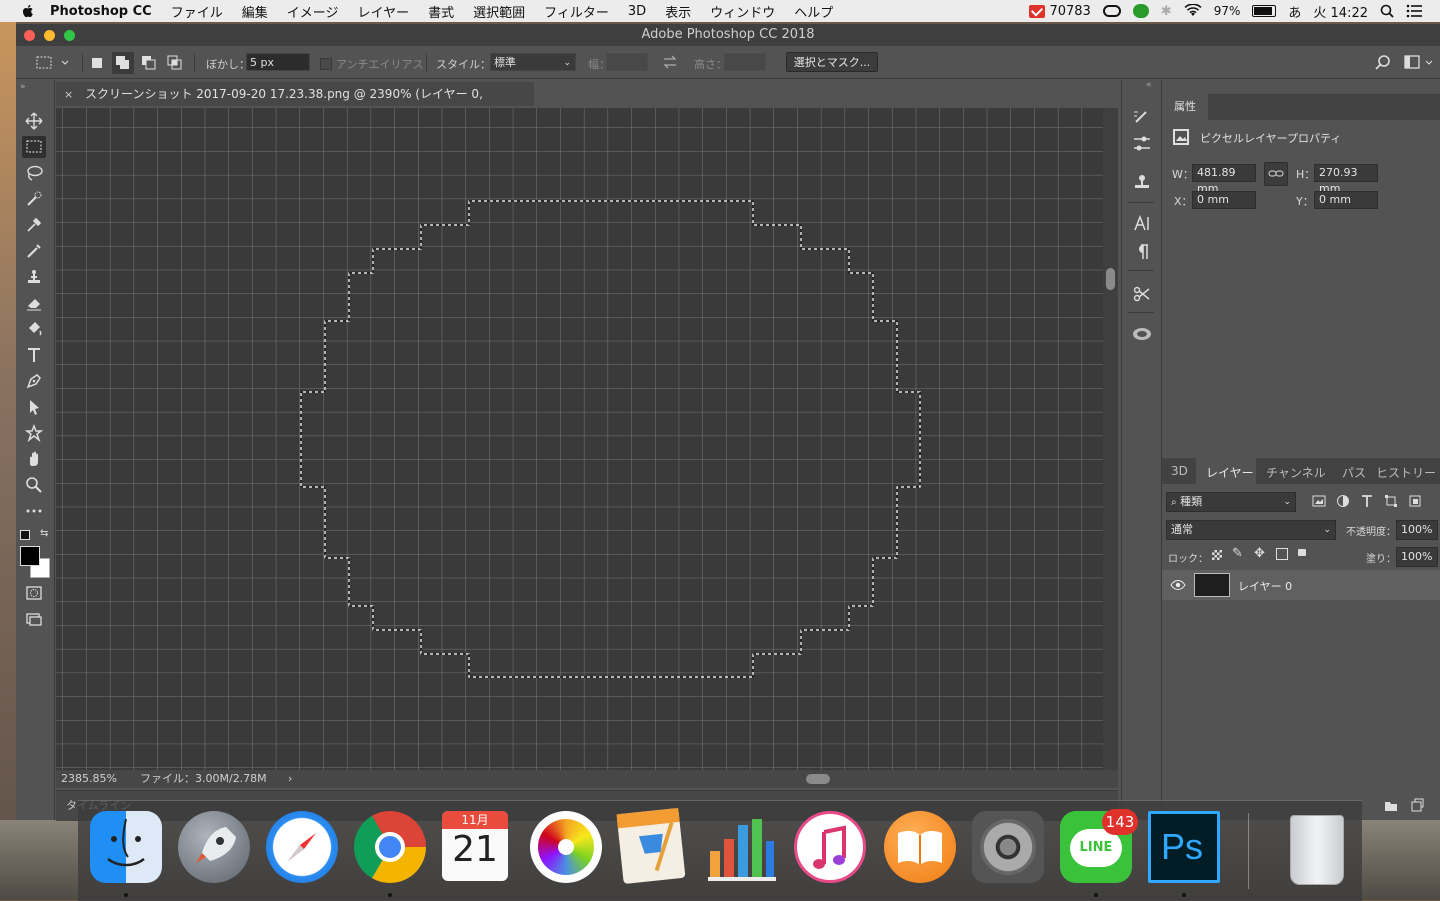 This screenshot has width=1440, height=901. I want to click on paragraph-icon, so click(1142, 252).